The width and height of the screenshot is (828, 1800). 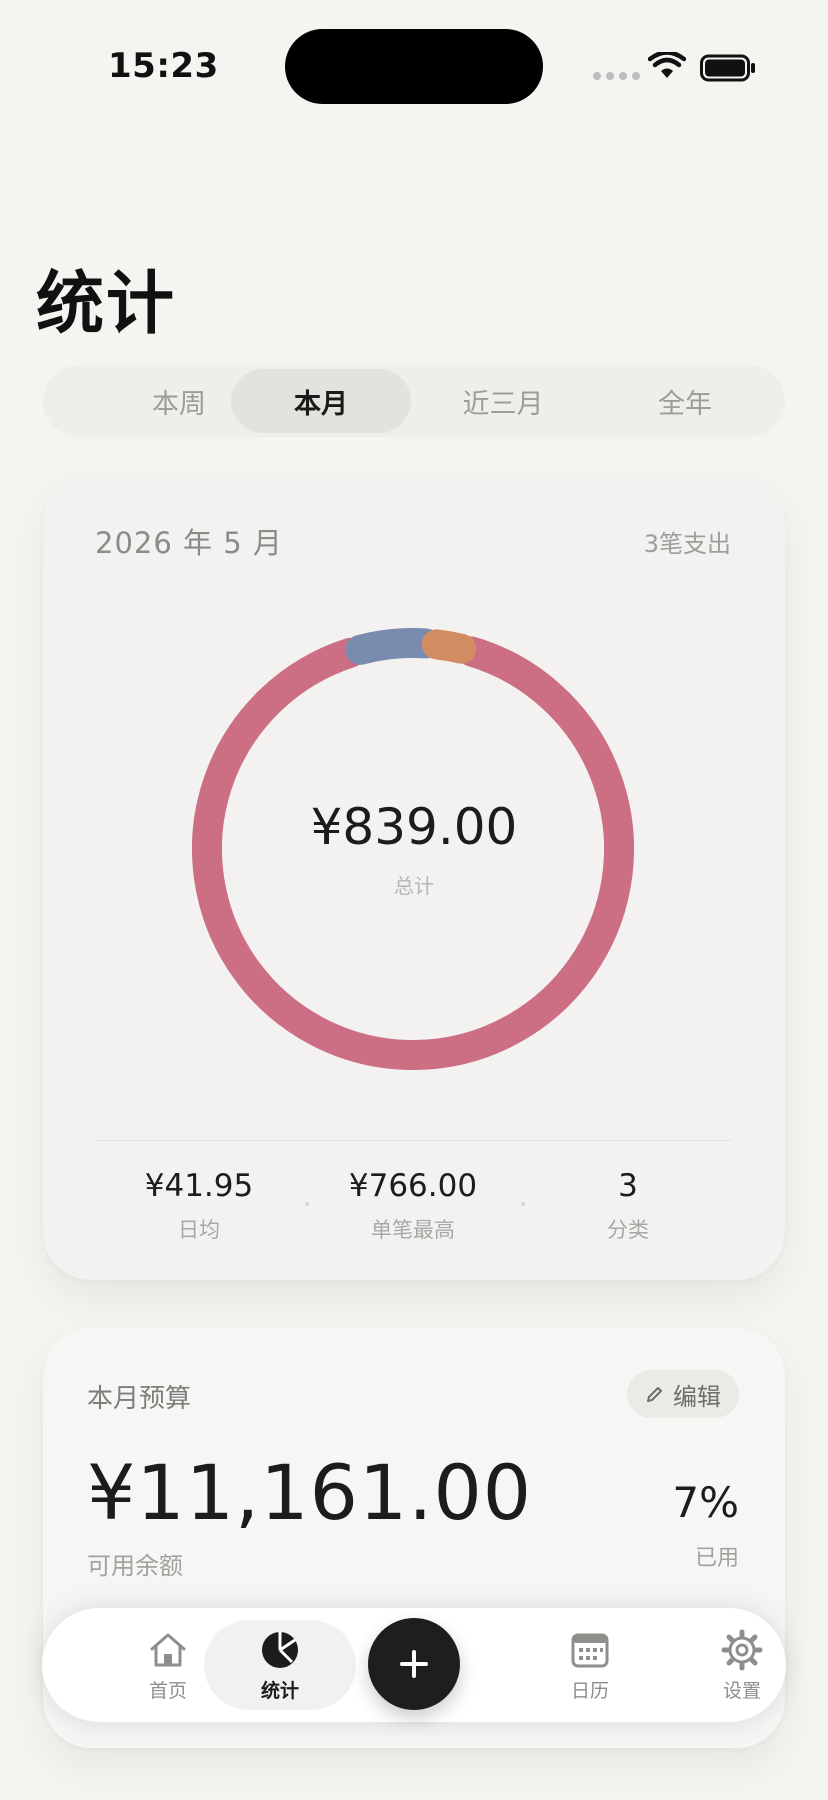 I want to click on expense-count: 3笔支出, so click(x=687, y=544).